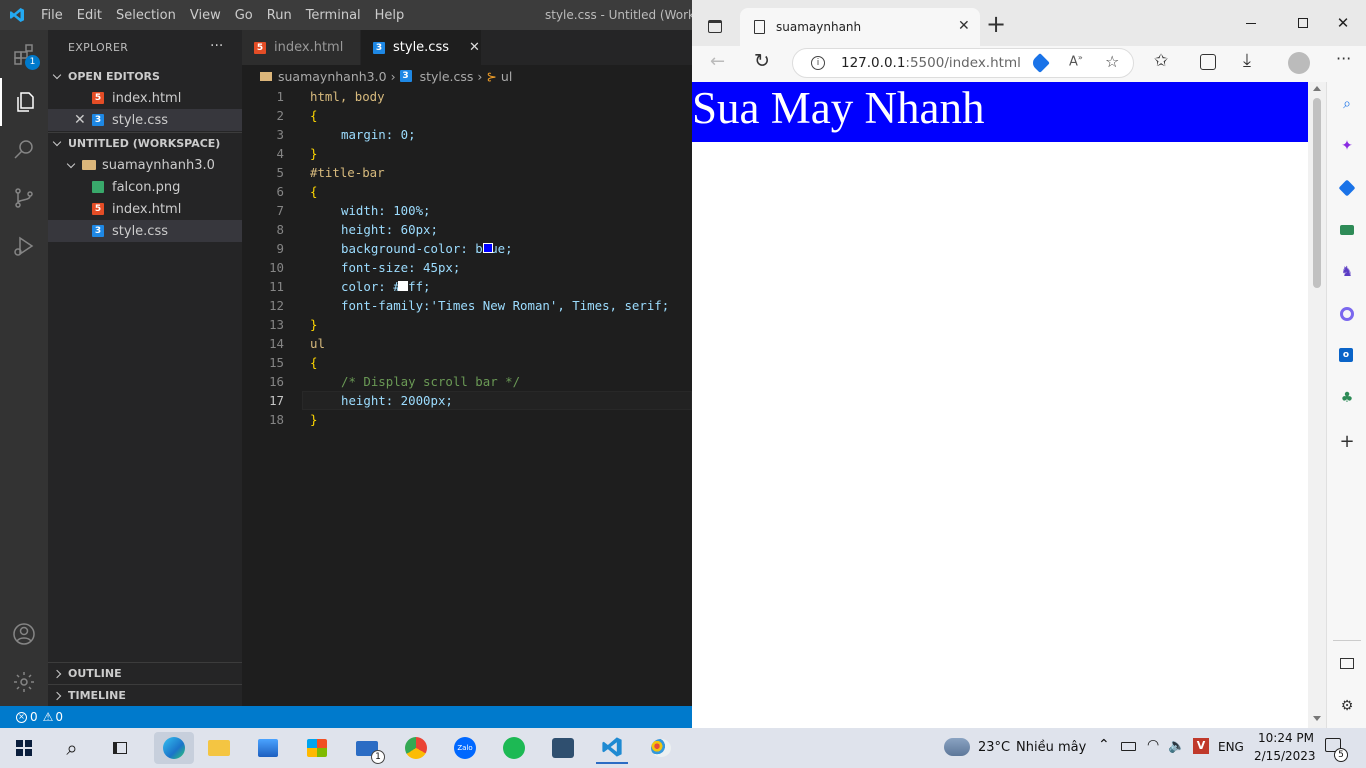 The image size is (1366, 768). I want to click on read-aloud-icon: A», so click(1076, 61).